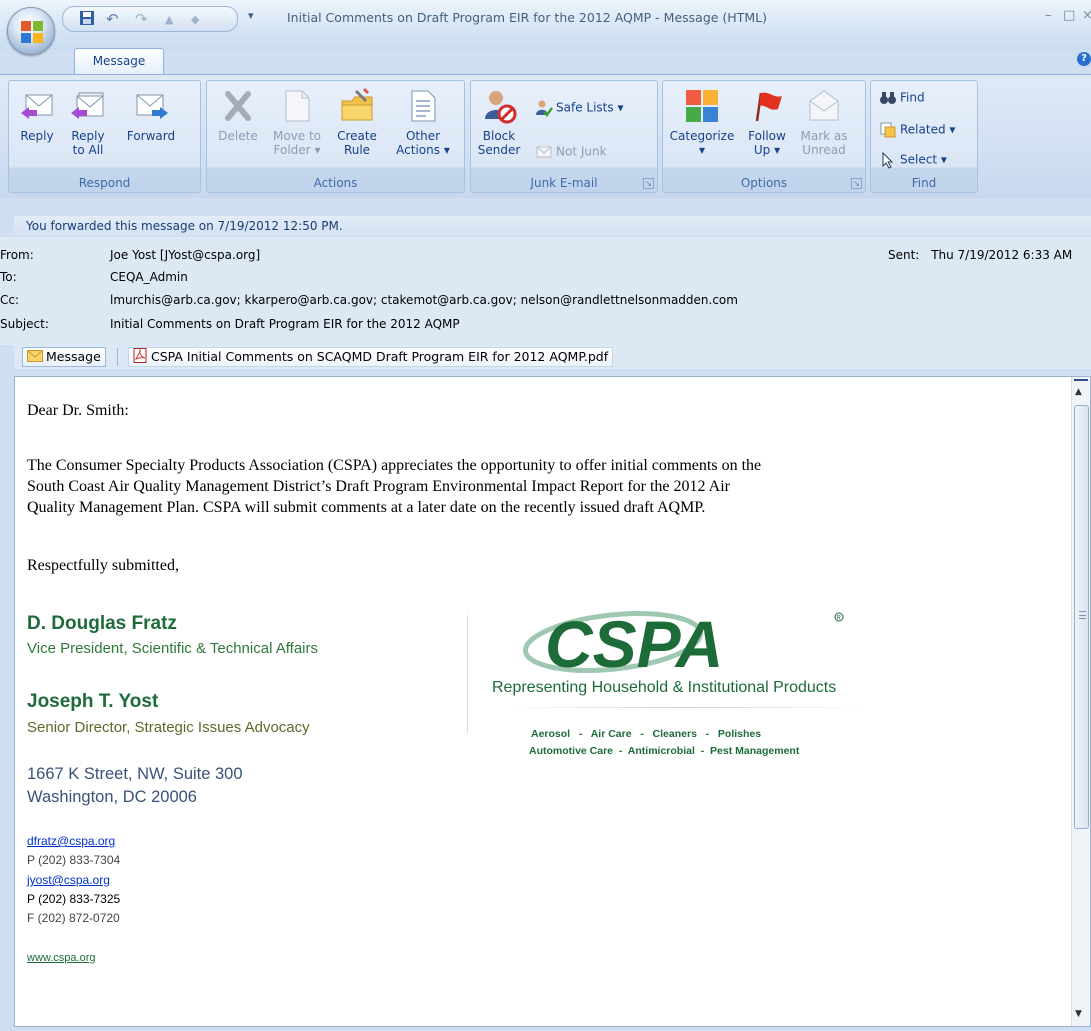  I want to click on select-cursor-icon, so click(888, 160).